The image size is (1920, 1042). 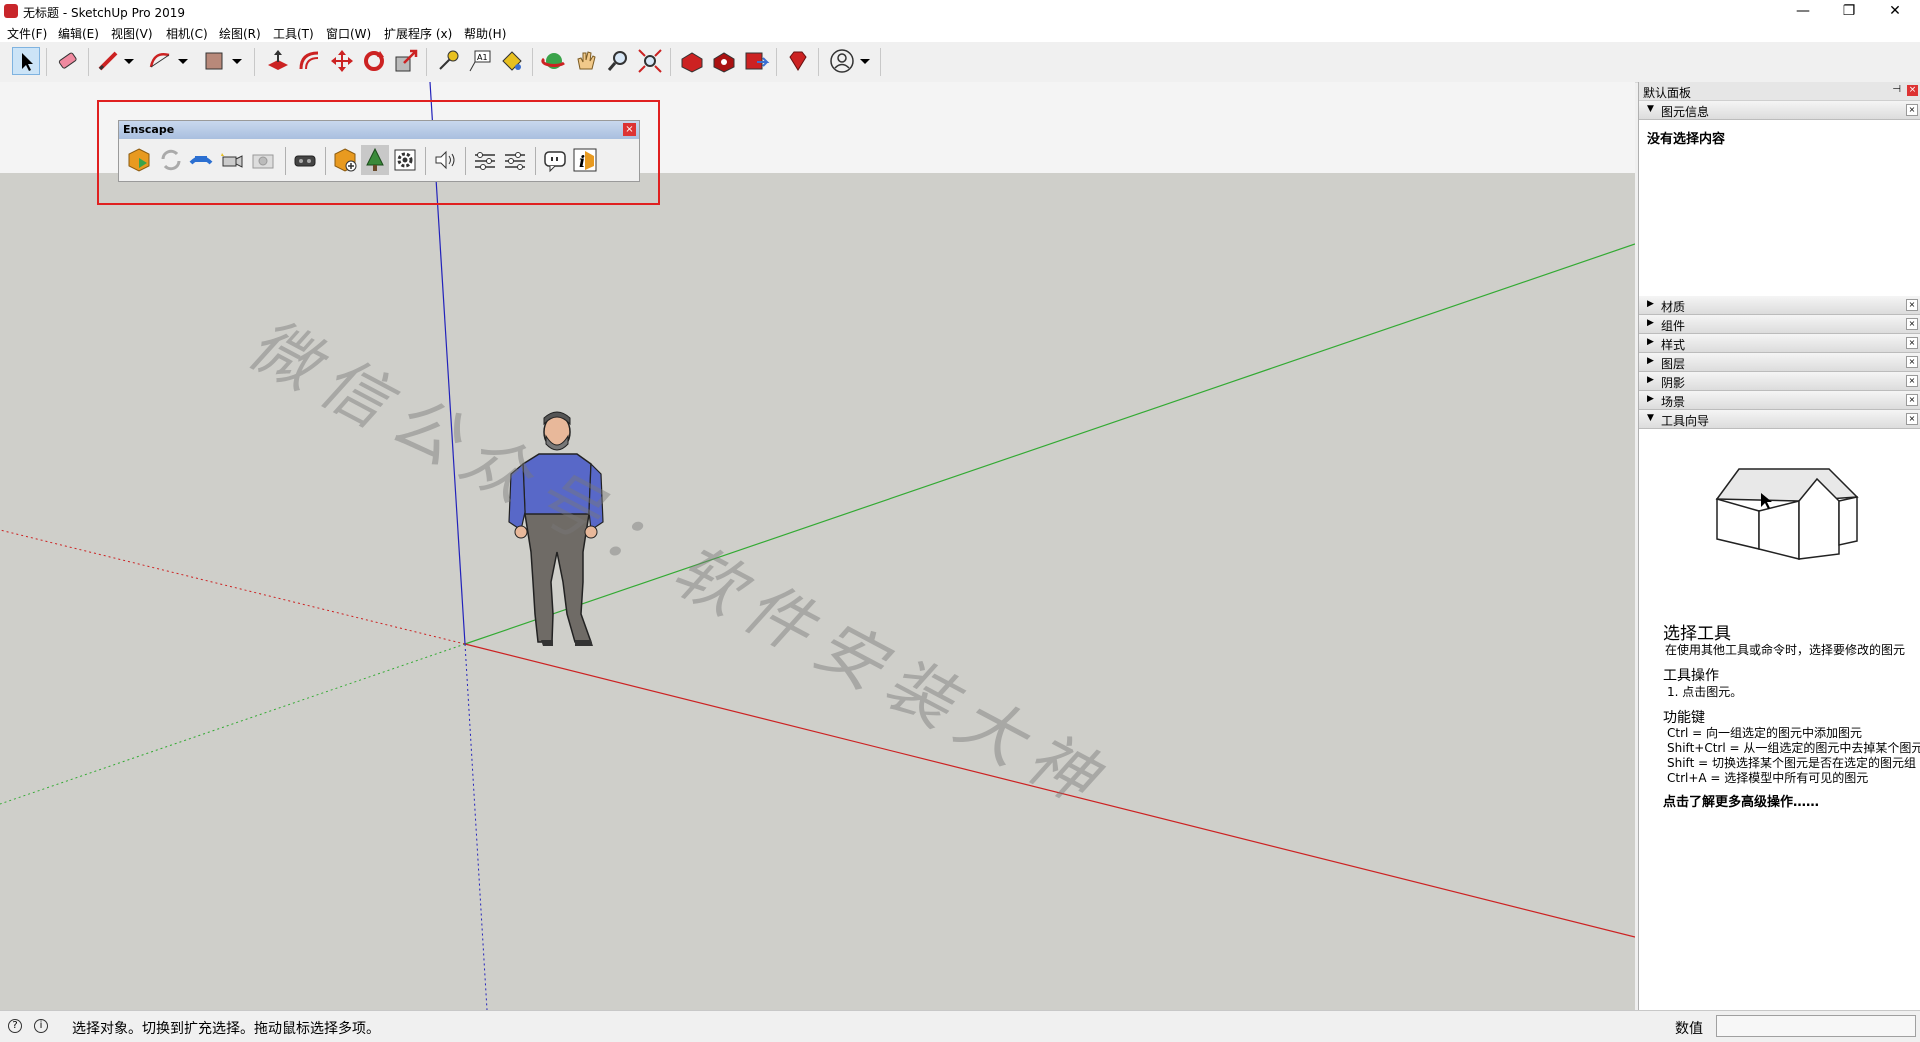 I want to click on help-circle-icon: ?, so click(x=15, y=1026).